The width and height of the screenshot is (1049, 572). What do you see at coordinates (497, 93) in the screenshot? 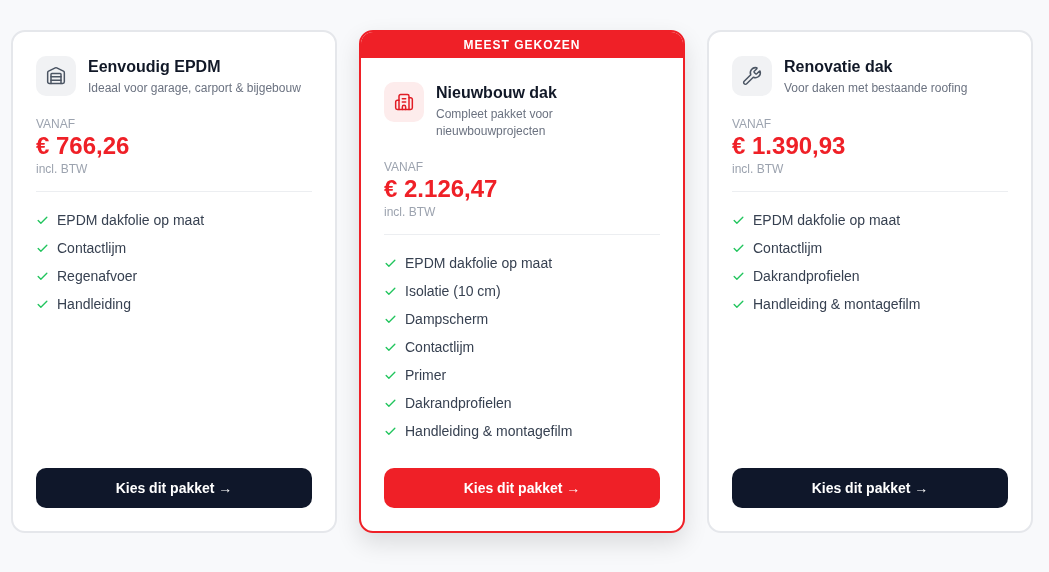
I see `plan-title: Nieuwbouw dak` at bounding box center [497, 93].